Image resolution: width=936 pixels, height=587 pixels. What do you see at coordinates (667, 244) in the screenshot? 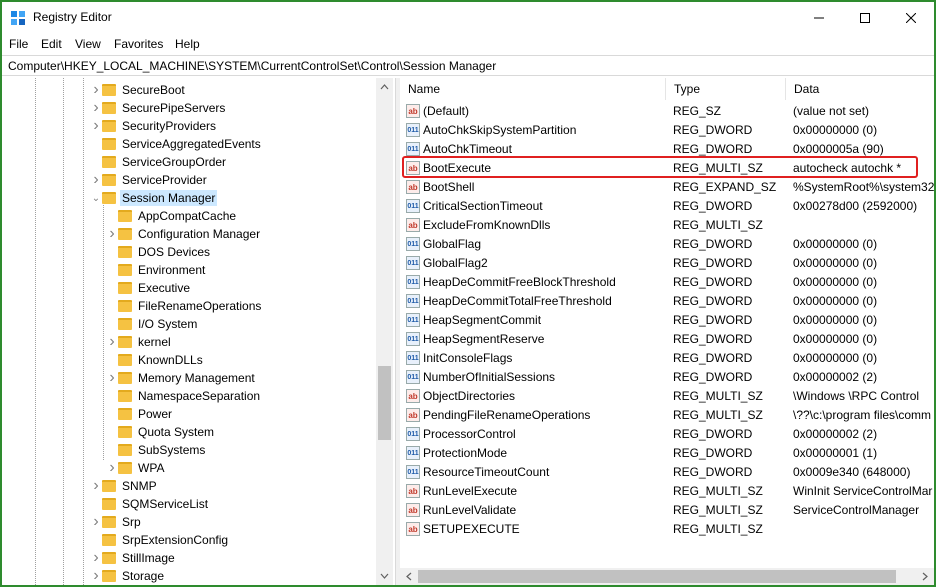
I see `value-row: 011 GlobalFlag REG_DWORD 0x00000000 (0)` at bounding box center [667, 244].